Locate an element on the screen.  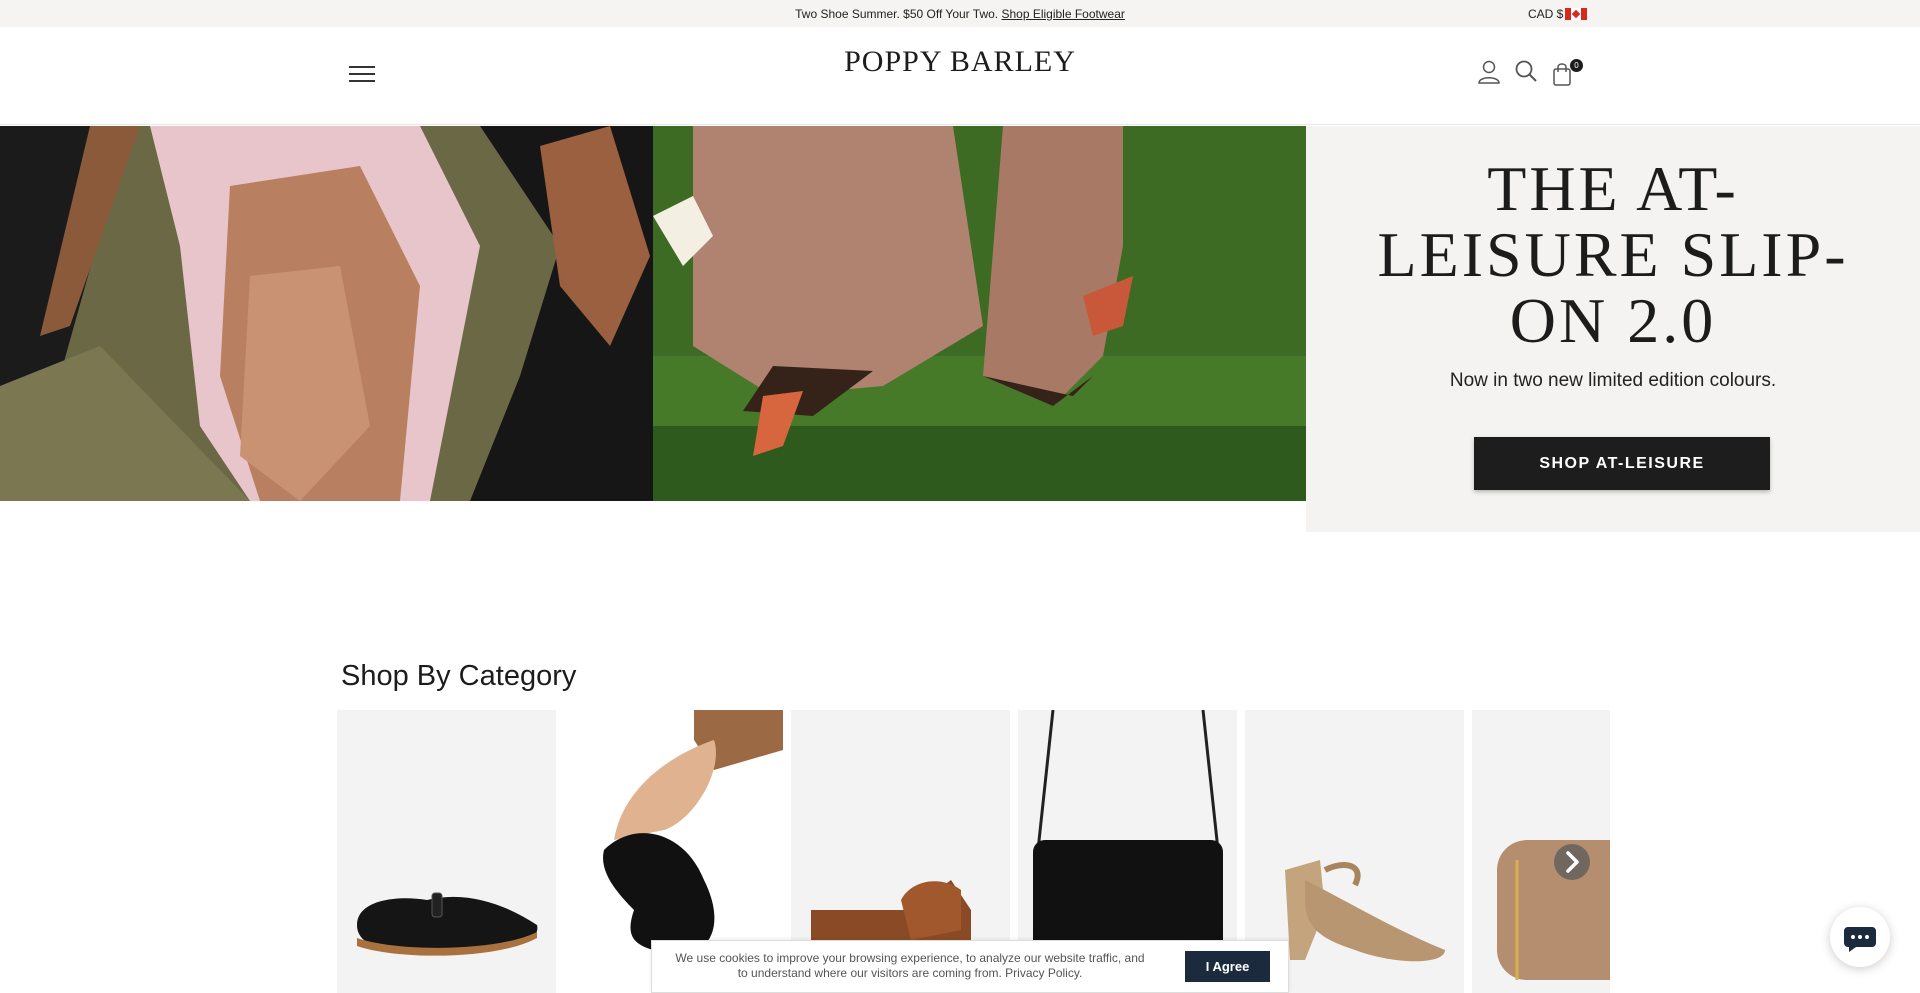
site-header: POPPY BARLEY 0 is located at coordinates (960, 76).